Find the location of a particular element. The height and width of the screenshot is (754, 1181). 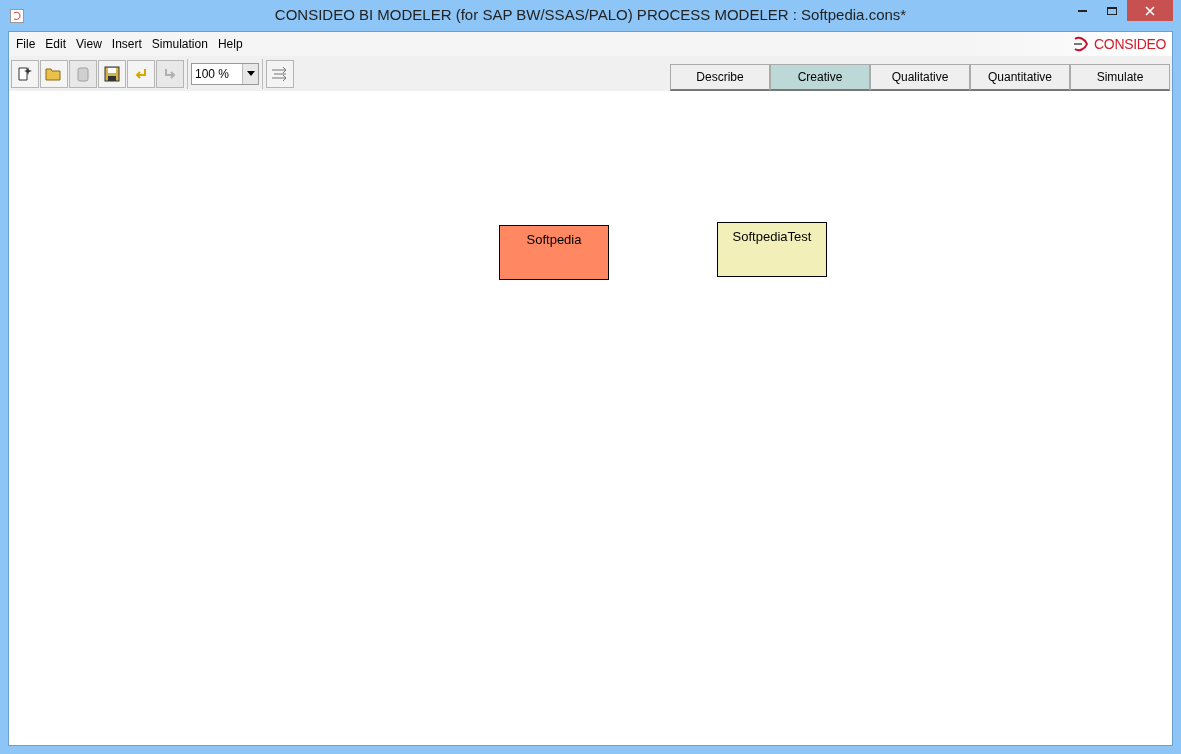

mode-tab: Creative is located at coordinates (820, 77).